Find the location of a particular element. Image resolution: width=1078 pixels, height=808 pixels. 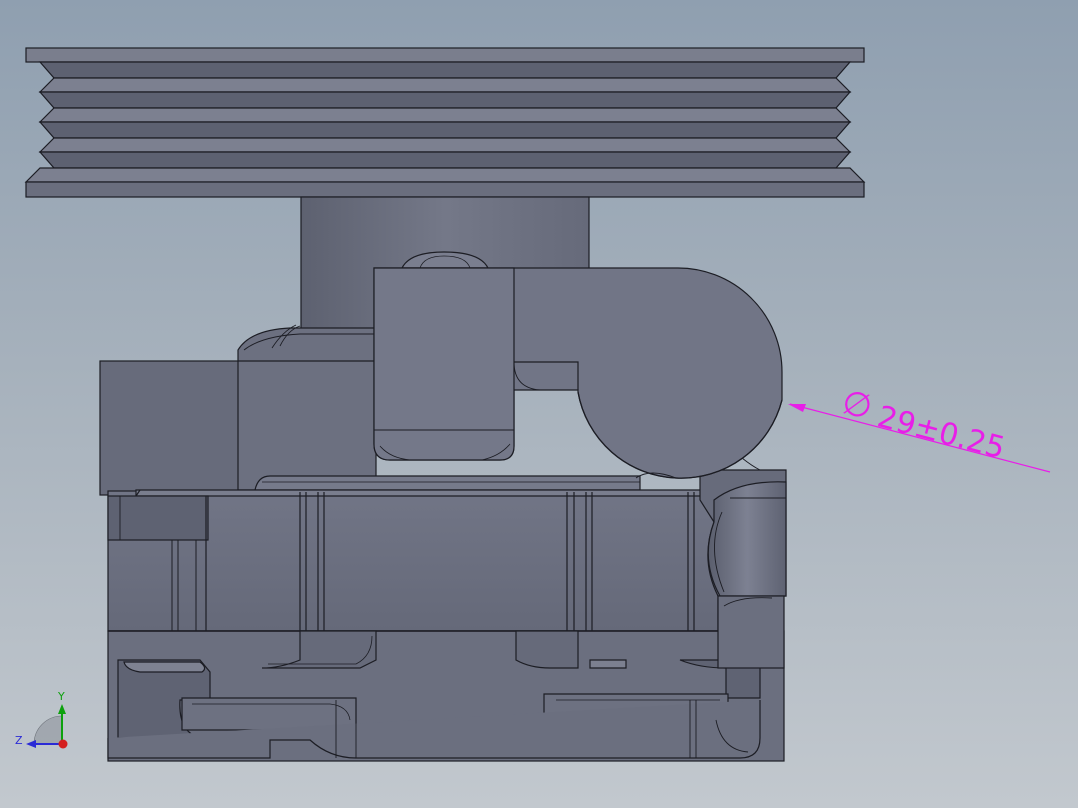

triad-y-label: Y is located at coordinates (61, 696).